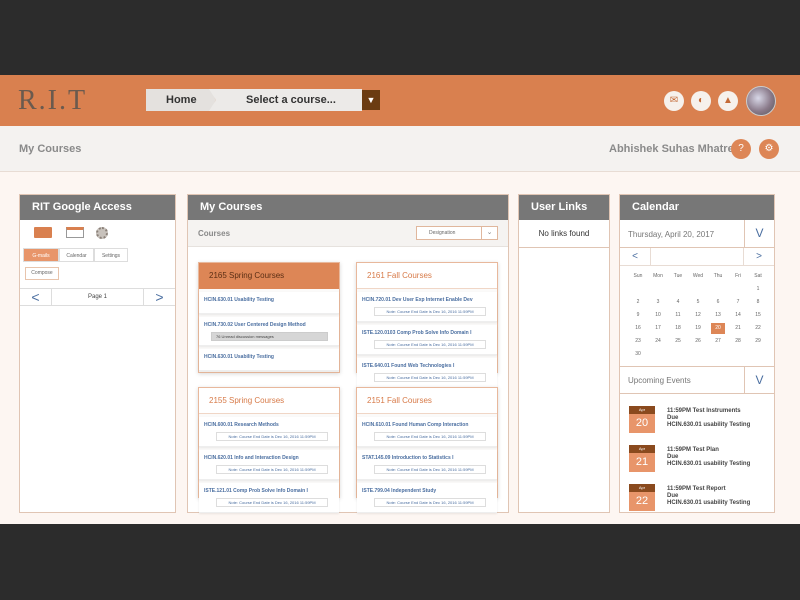 The height and width of the screenshot is (600, 800). I want to click on calendar-day: 27, so click(718, 342).